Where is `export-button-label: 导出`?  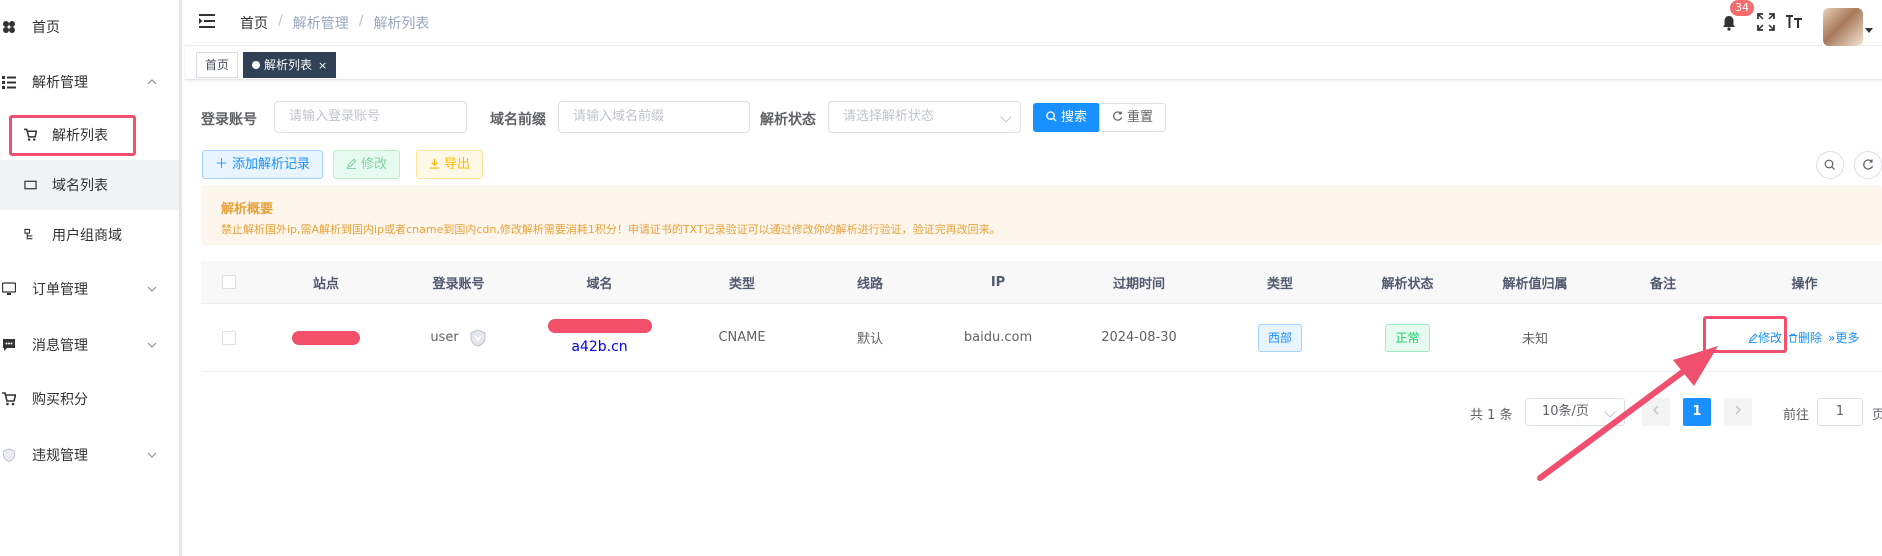 export-button-label: 导出 is located at coordinates (457, 164).